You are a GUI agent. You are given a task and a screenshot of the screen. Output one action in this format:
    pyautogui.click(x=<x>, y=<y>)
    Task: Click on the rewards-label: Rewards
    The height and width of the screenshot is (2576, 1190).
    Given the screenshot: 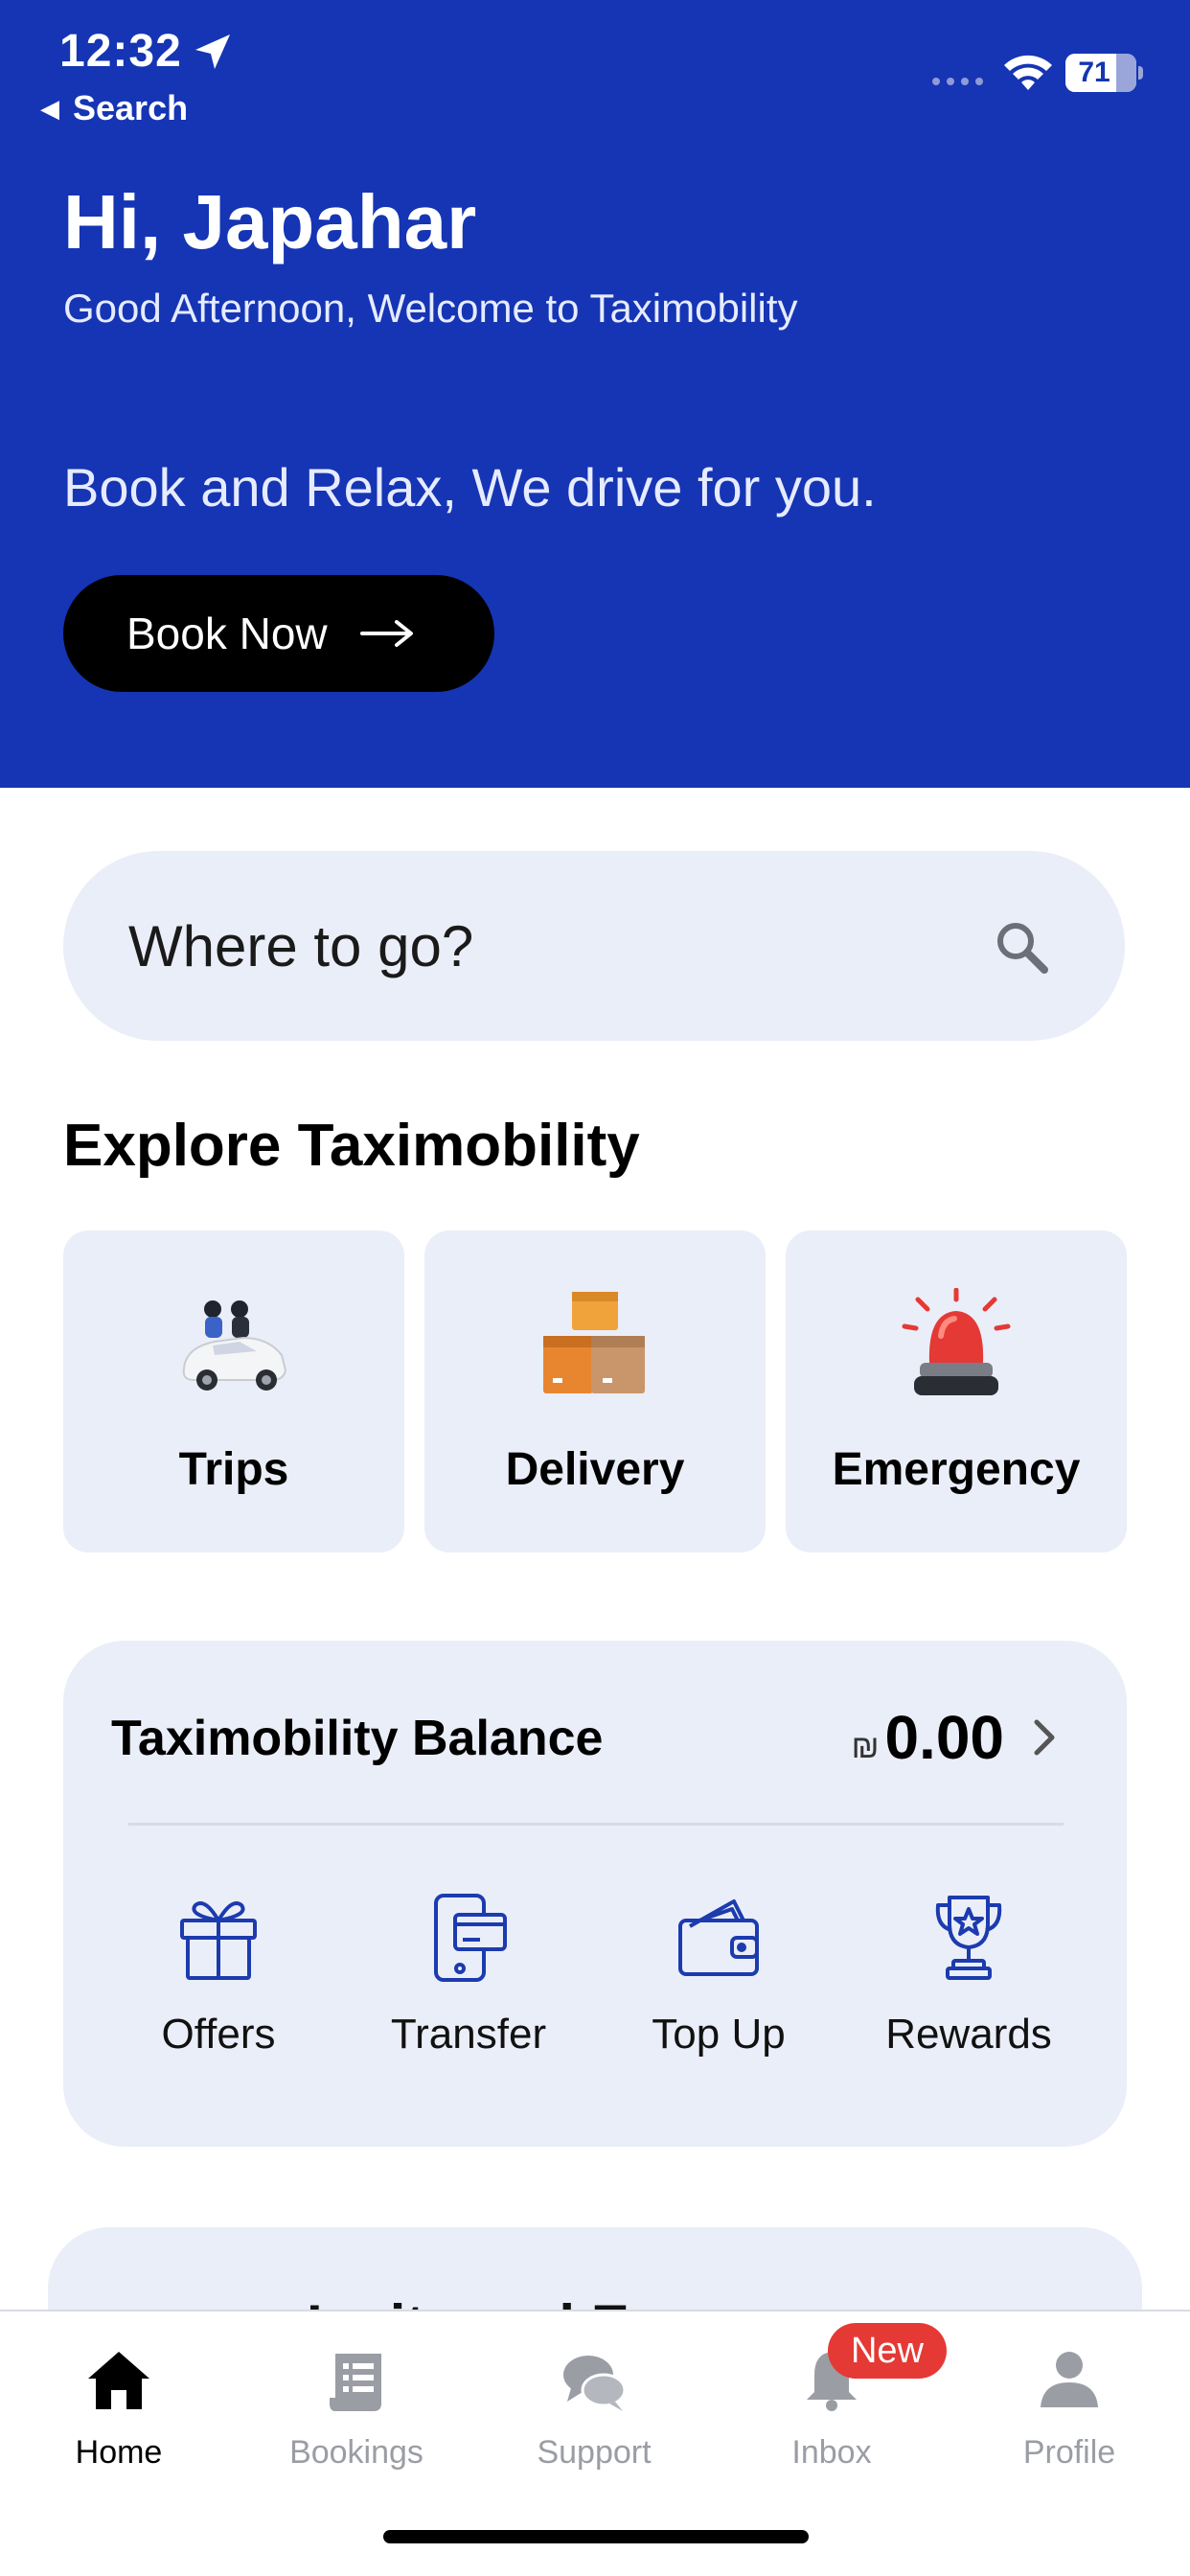 What is the action you would take?
    pyautogui.click(x=968, y=2035)
    